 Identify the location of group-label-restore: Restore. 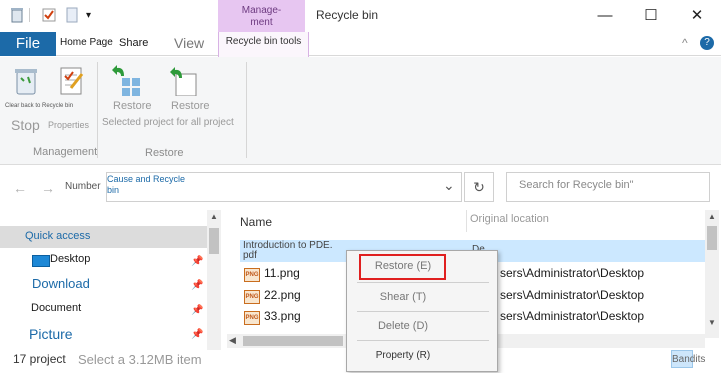
(164, 153).